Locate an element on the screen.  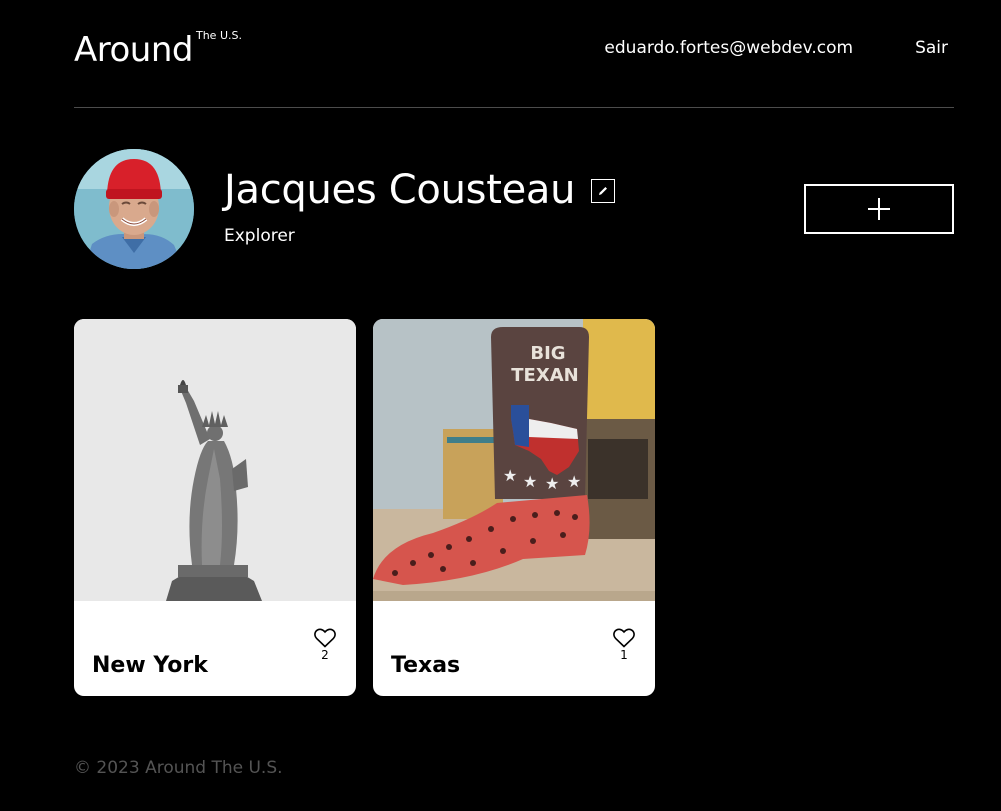
profile-name-row: Jacques Cousteau is located at coordinates (420, 190).